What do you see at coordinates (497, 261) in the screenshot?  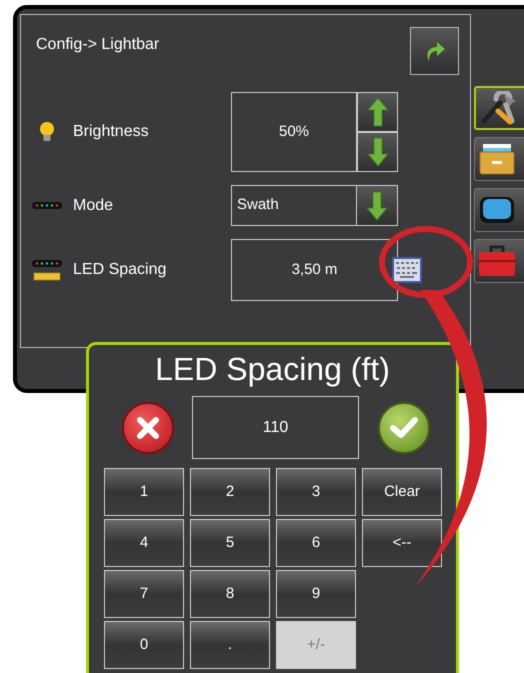 I see `toolbox-icon` at bounding box center [497, 261].